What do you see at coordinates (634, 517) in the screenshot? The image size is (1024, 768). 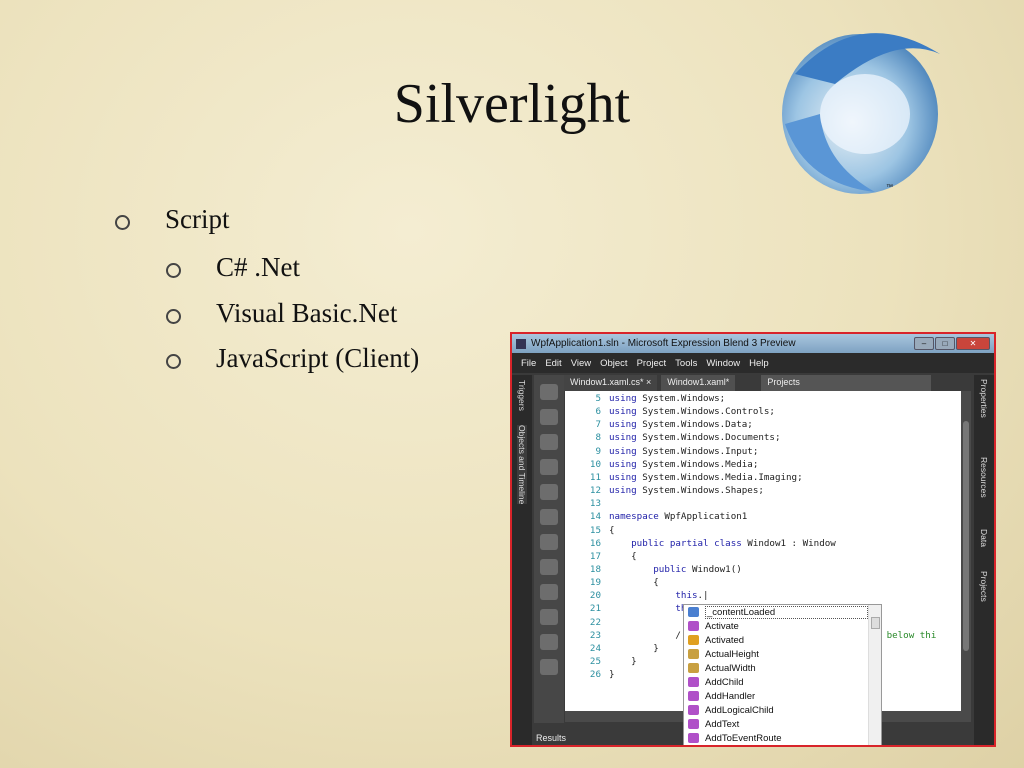 I see `code-keyword: namespace` at bounding box center [634, 517].